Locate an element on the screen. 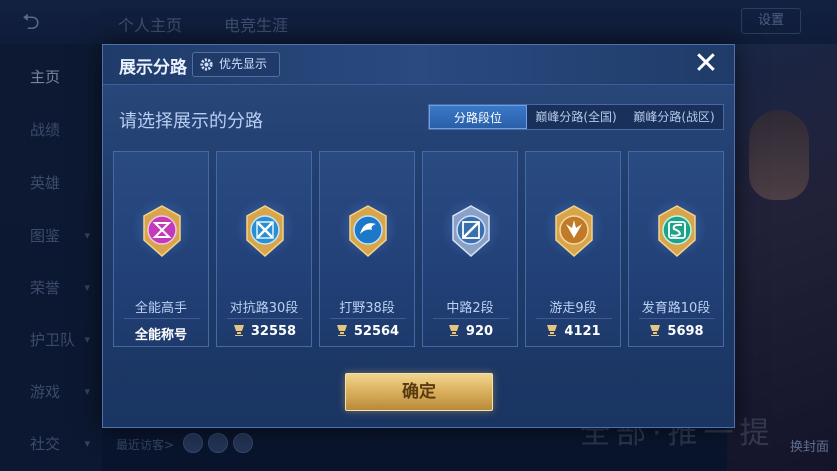 The width and height of the screenshot is (837, 471). lane-card-allround: 全能高手 全能称号 is located at coordinates (161, 249).